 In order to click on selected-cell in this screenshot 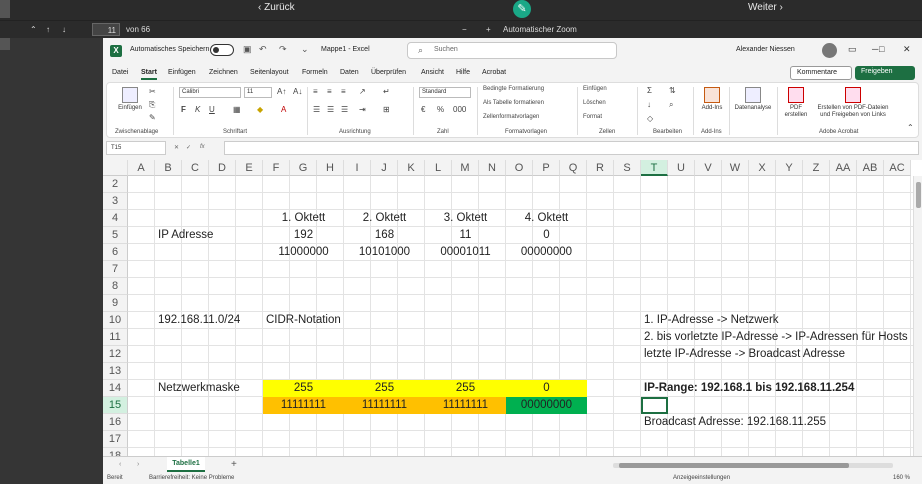, I will do `click(654, 405)`.